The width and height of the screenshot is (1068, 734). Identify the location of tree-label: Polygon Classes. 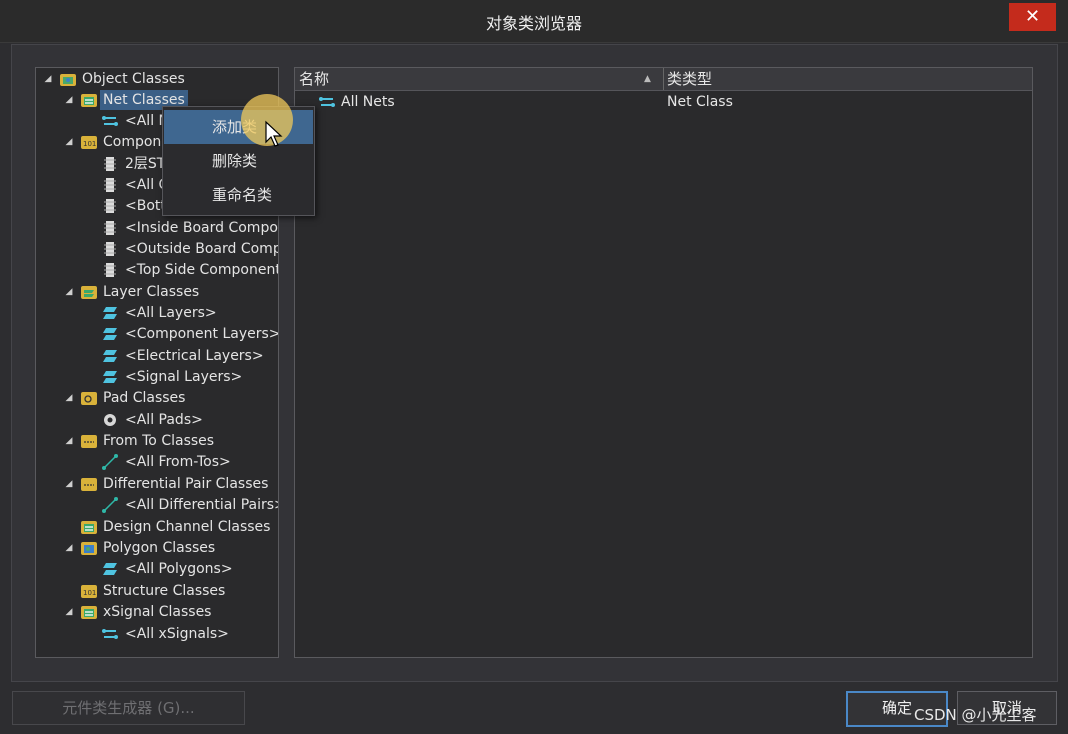
(159, 548).